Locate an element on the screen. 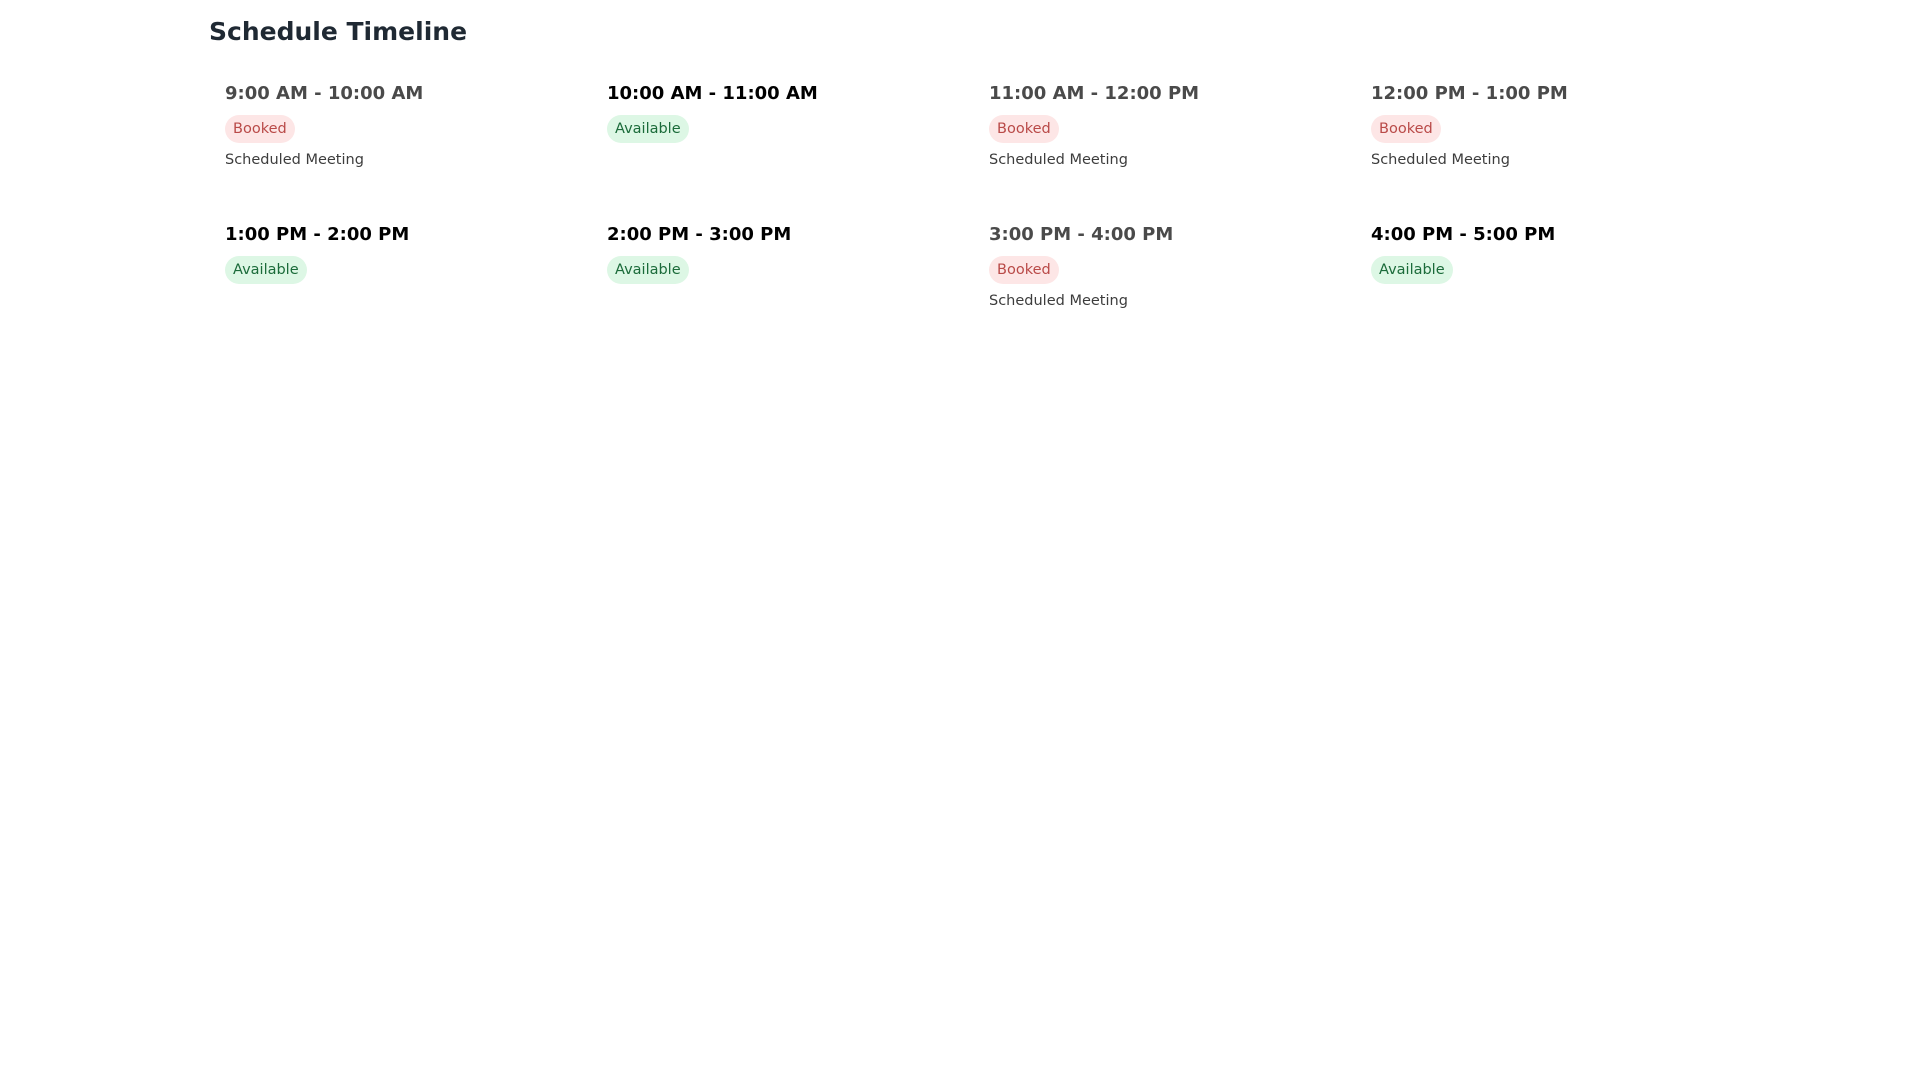  slot-time: 4:00 PM - 5:00 PM is located at coordinates (1463, 234).